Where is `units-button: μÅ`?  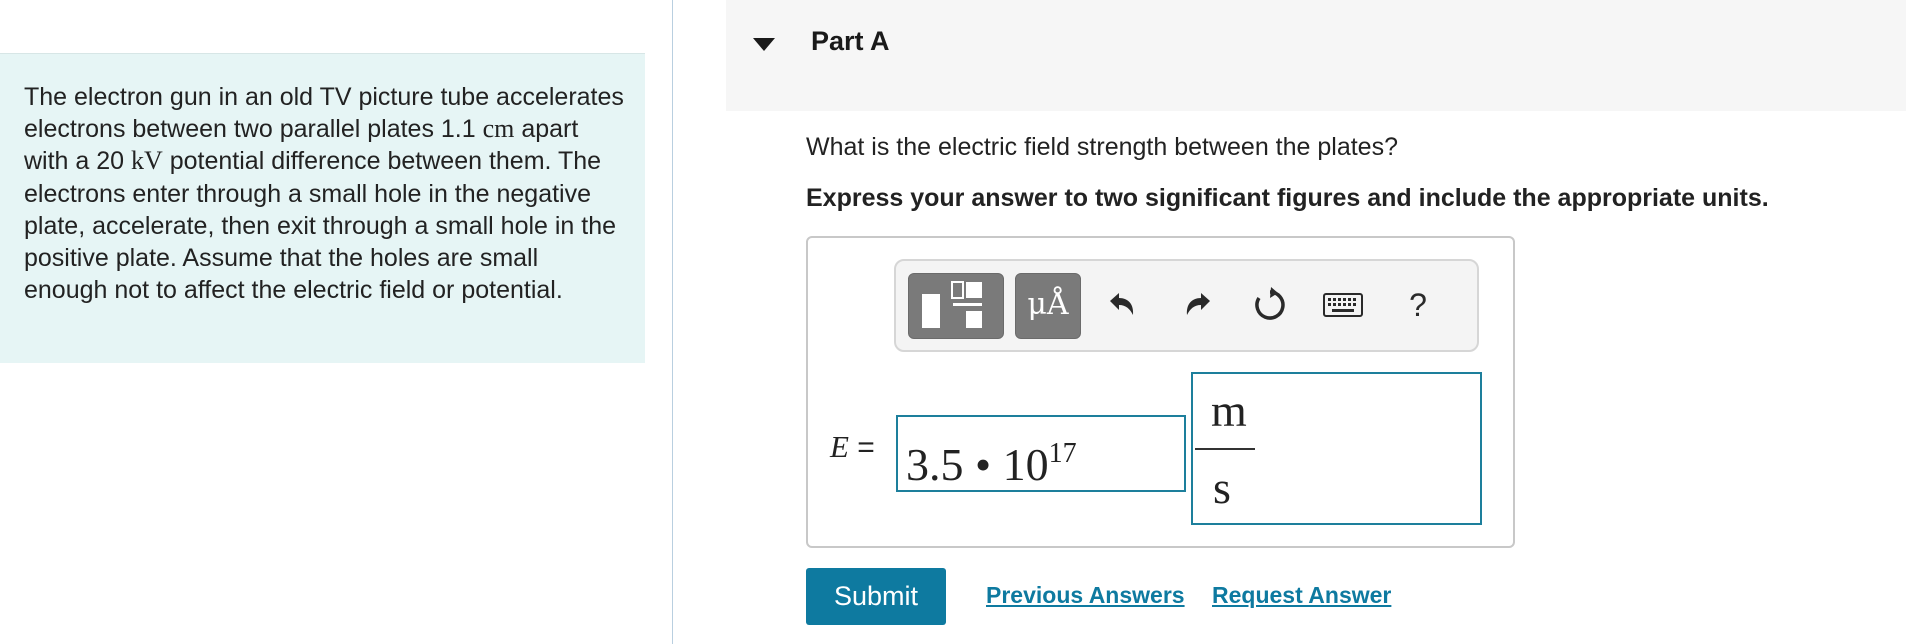 units-button: μÅ is located at coordinates (1048, 306).